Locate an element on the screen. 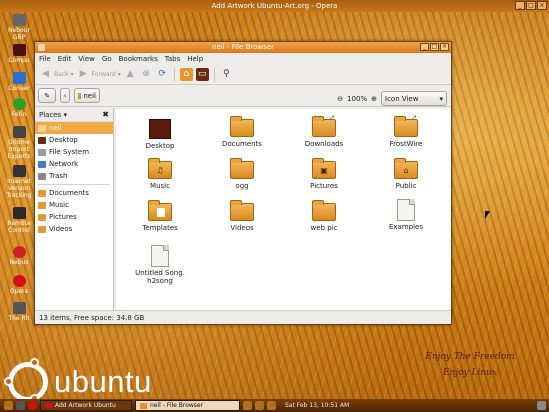  window-titlebar: neil - File Browser _ □ × is located at coordinates (243, 47).